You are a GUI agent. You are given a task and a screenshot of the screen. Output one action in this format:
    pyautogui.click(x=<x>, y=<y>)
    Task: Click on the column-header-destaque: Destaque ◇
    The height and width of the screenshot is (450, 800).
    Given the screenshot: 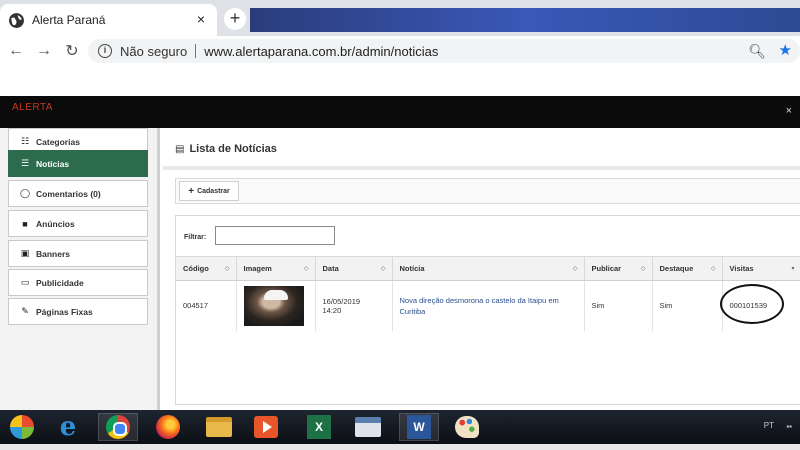 What is the action you would take?
    pyautogui.click(x=687, y=268)
    